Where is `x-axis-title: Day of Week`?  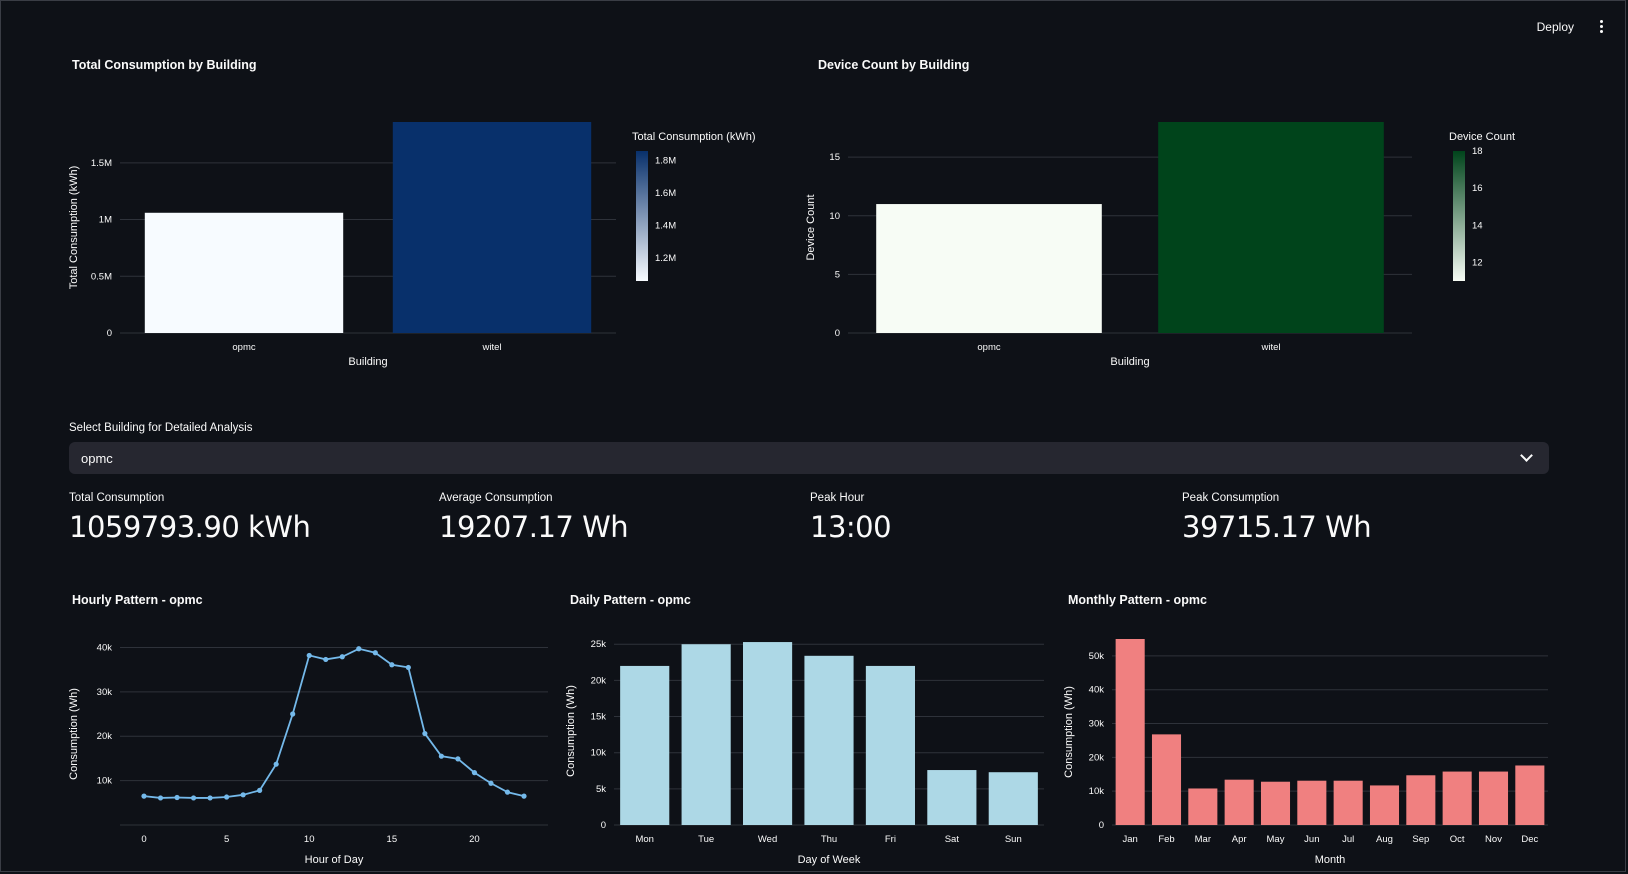
x-axis-title: Day of Week is located at coordinates (829, 860).